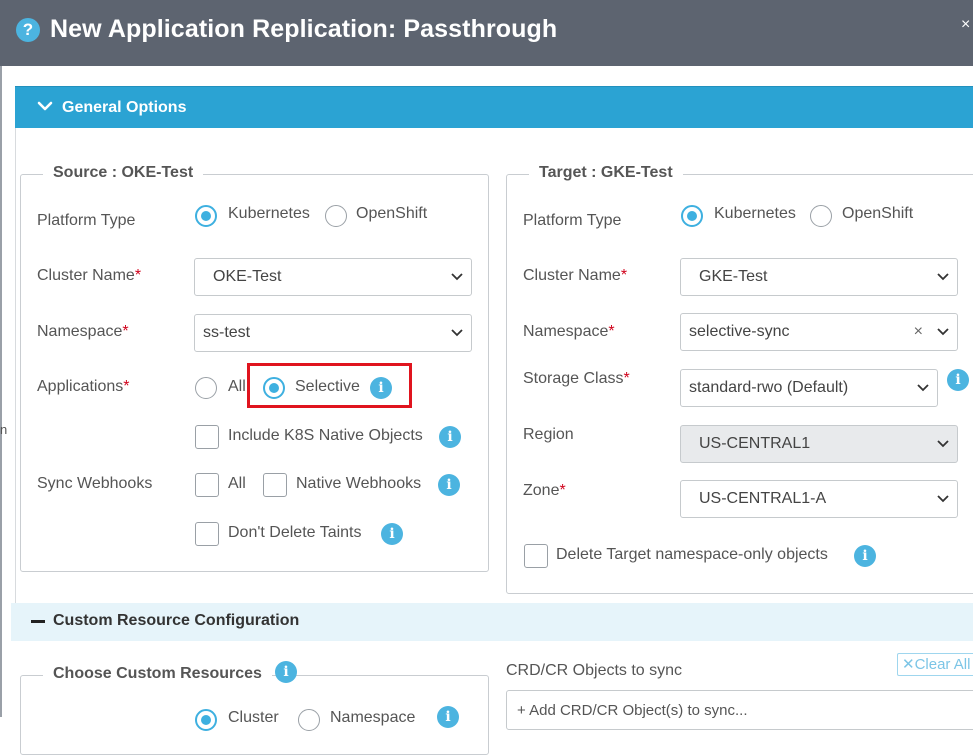 The width and height of the screenshot is (973, 755). I want to click on choose-custom-resources-legend: Choose Custom Resources, so click(157, 674).